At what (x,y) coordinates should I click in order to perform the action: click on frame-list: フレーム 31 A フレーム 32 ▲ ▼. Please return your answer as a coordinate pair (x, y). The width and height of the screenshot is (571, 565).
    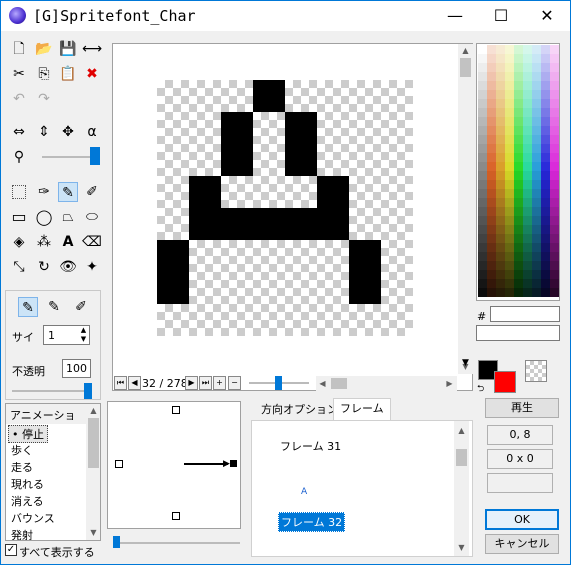
    Looking at the image, I should click on (362, 488).